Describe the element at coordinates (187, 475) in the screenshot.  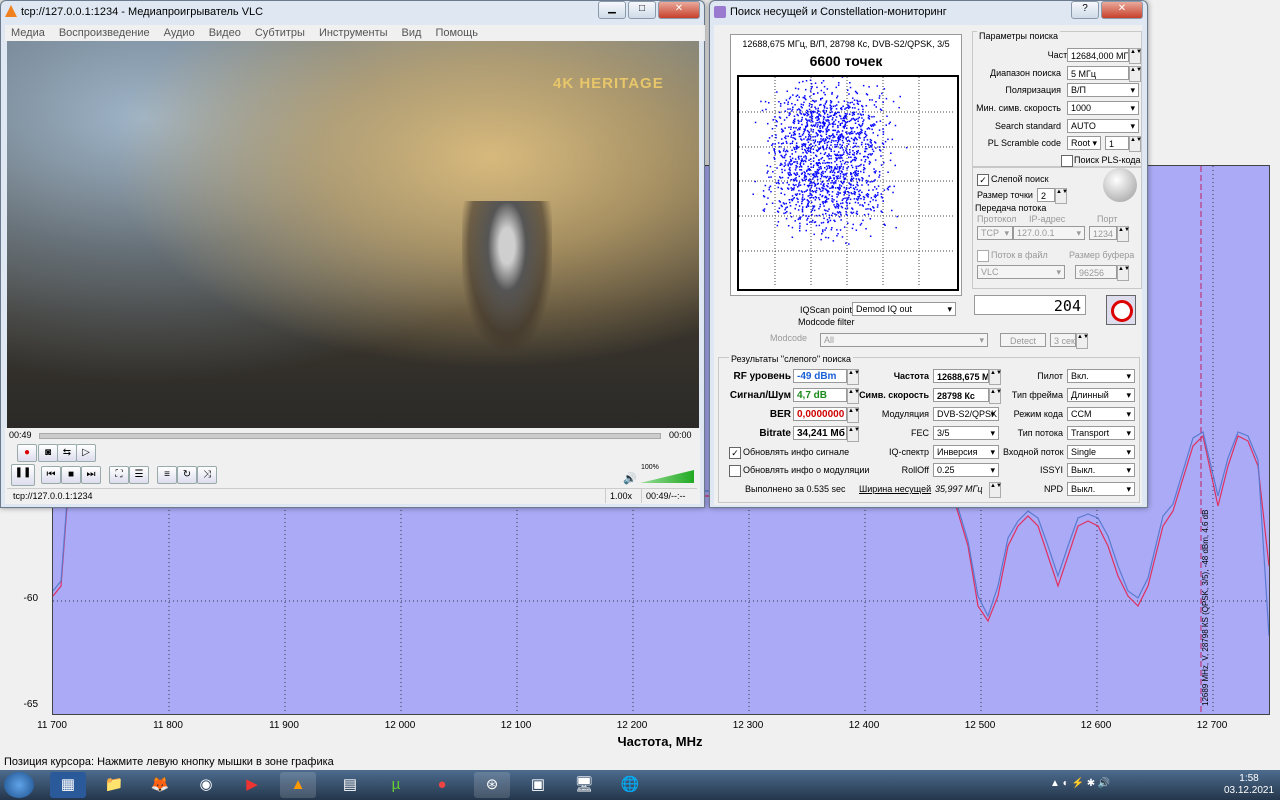
I see `loop-button: ↻` at that location.